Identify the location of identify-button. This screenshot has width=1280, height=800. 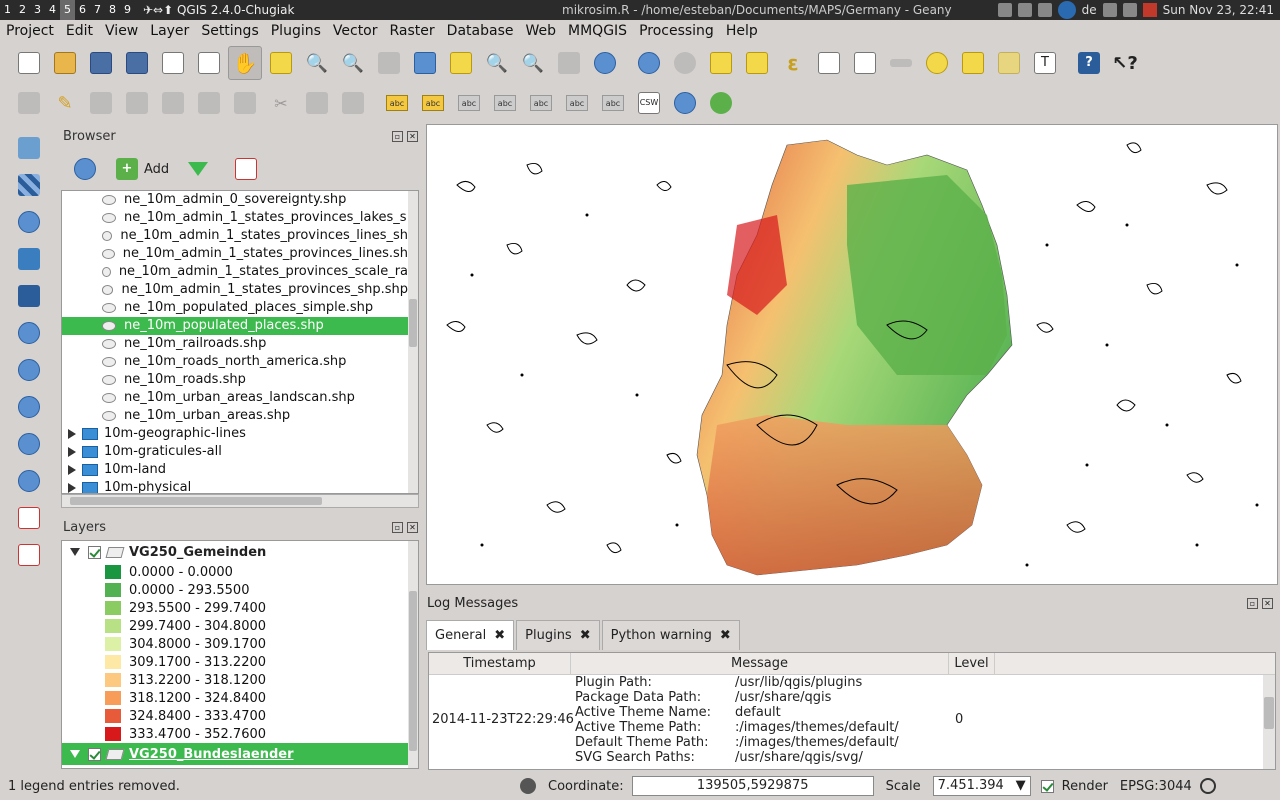
(649, 63).